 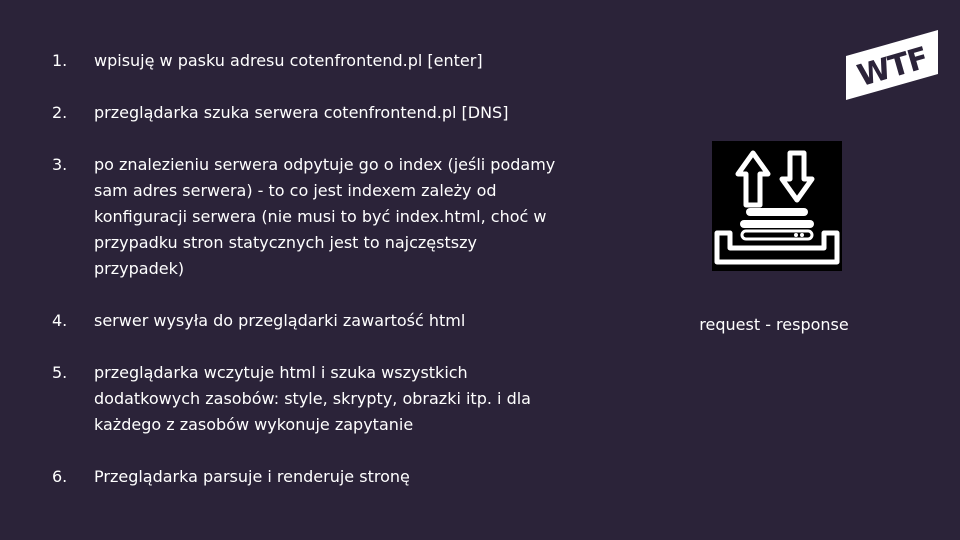 What do you see at coordinates (60, 372) in the screenshot?
I see `step-number: 5.` at bounding box center [60, 372].